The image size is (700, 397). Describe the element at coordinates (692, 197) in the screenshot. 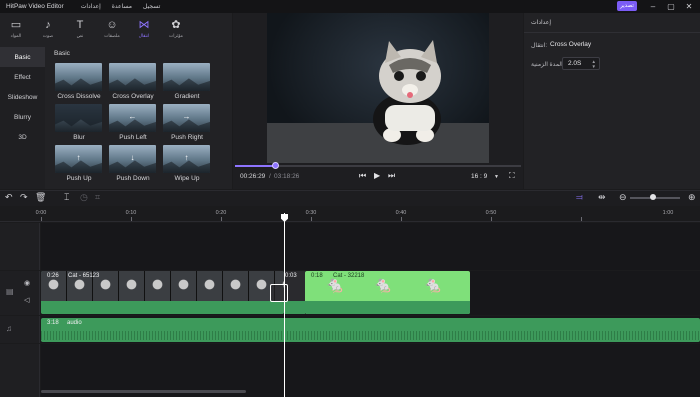

I see `zoom-in-icon: ⊕` at that location.